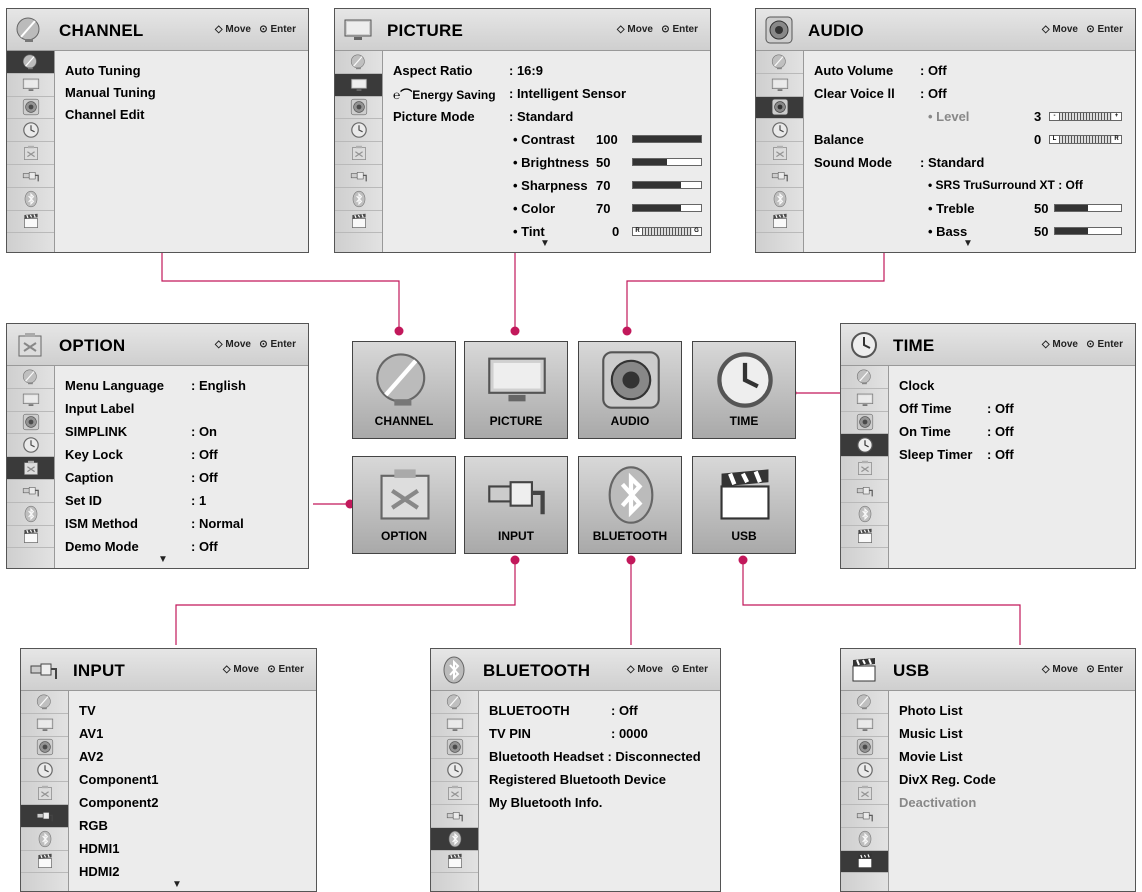 This screenshot has width=1142, height=892. Describe the element at coordinates (181, 523) in the screenshot. I see `option-row: ISM Method: Normal` at that location.